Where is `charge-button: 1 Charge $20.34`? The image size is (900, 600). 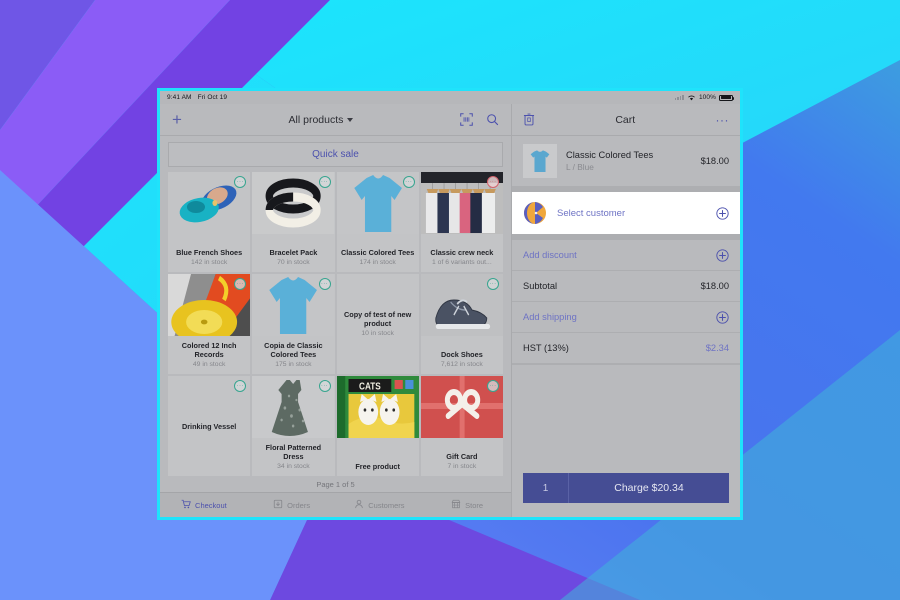 charge-button: 1 Charge $20.34 is located at coordinates (626, 488).